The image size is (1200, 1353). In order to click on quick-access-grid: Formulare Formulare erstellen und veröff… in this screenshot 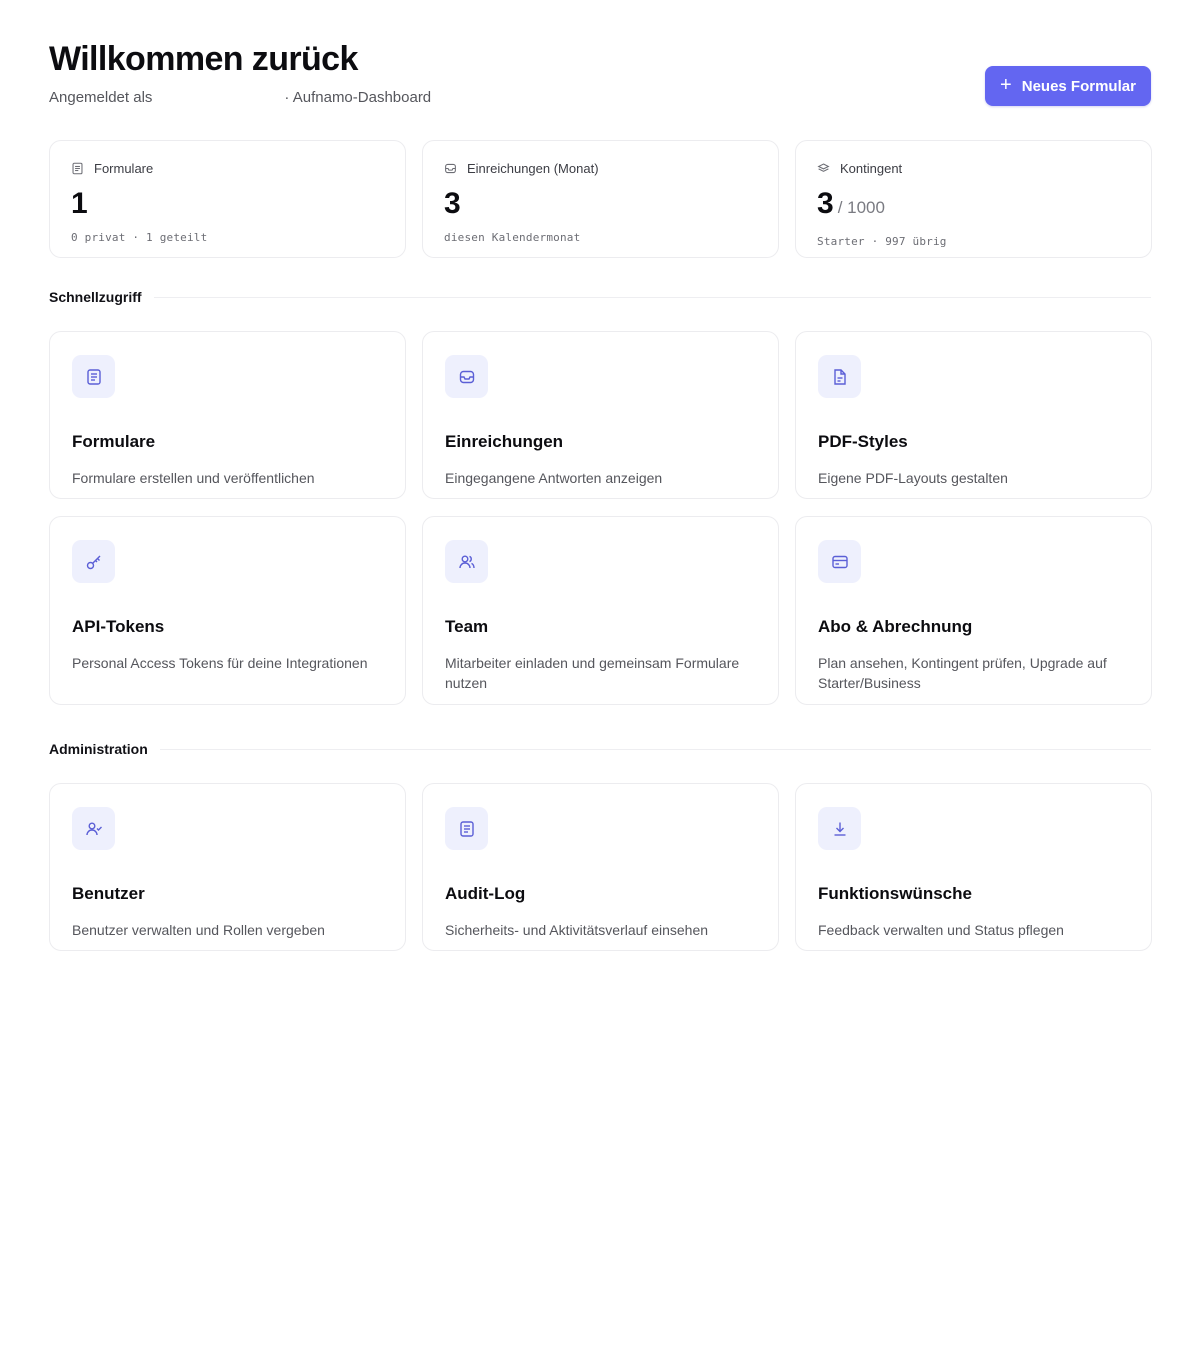, I will do `click(600, 415)`.